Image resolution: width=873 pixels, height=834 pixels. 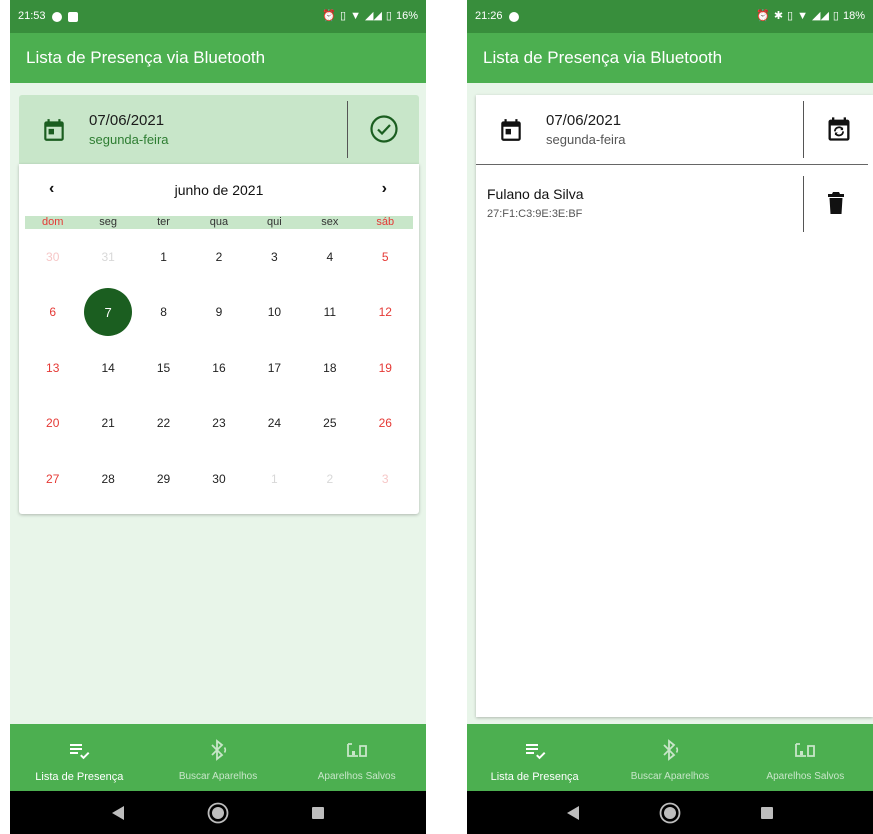 I want to click on selected-weekday: segunda-feira, so click(x=129, y=139).